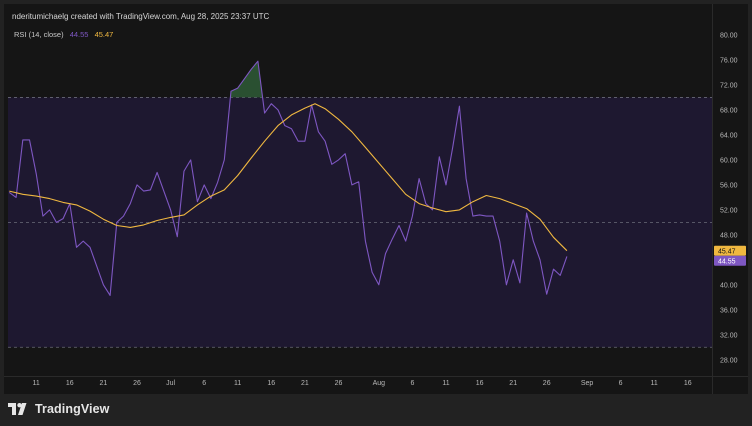  What do you see at coordinates (39, 34) in the screenshot?
I see `legend-label: RSI (14, close)` at bounding box center [39, 34].